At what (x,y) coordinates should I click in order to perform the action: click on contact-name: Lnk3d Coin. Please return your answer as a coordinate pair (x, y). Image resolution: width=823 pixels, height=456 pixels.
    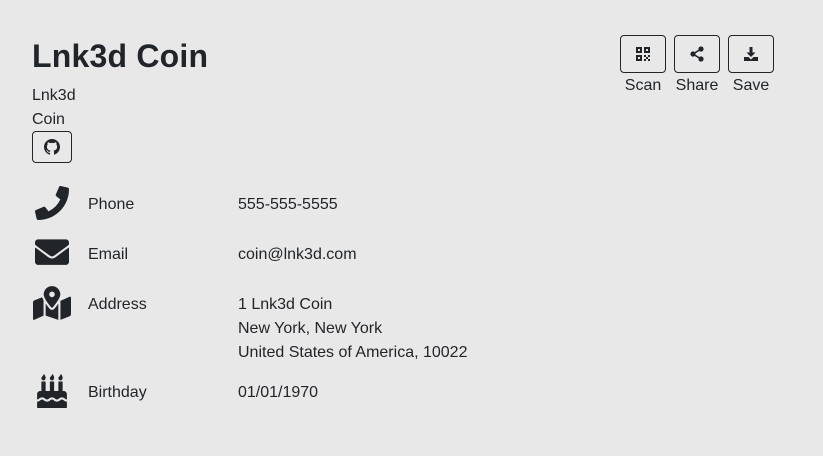
    Looking at the image, I should click on (120, 56).